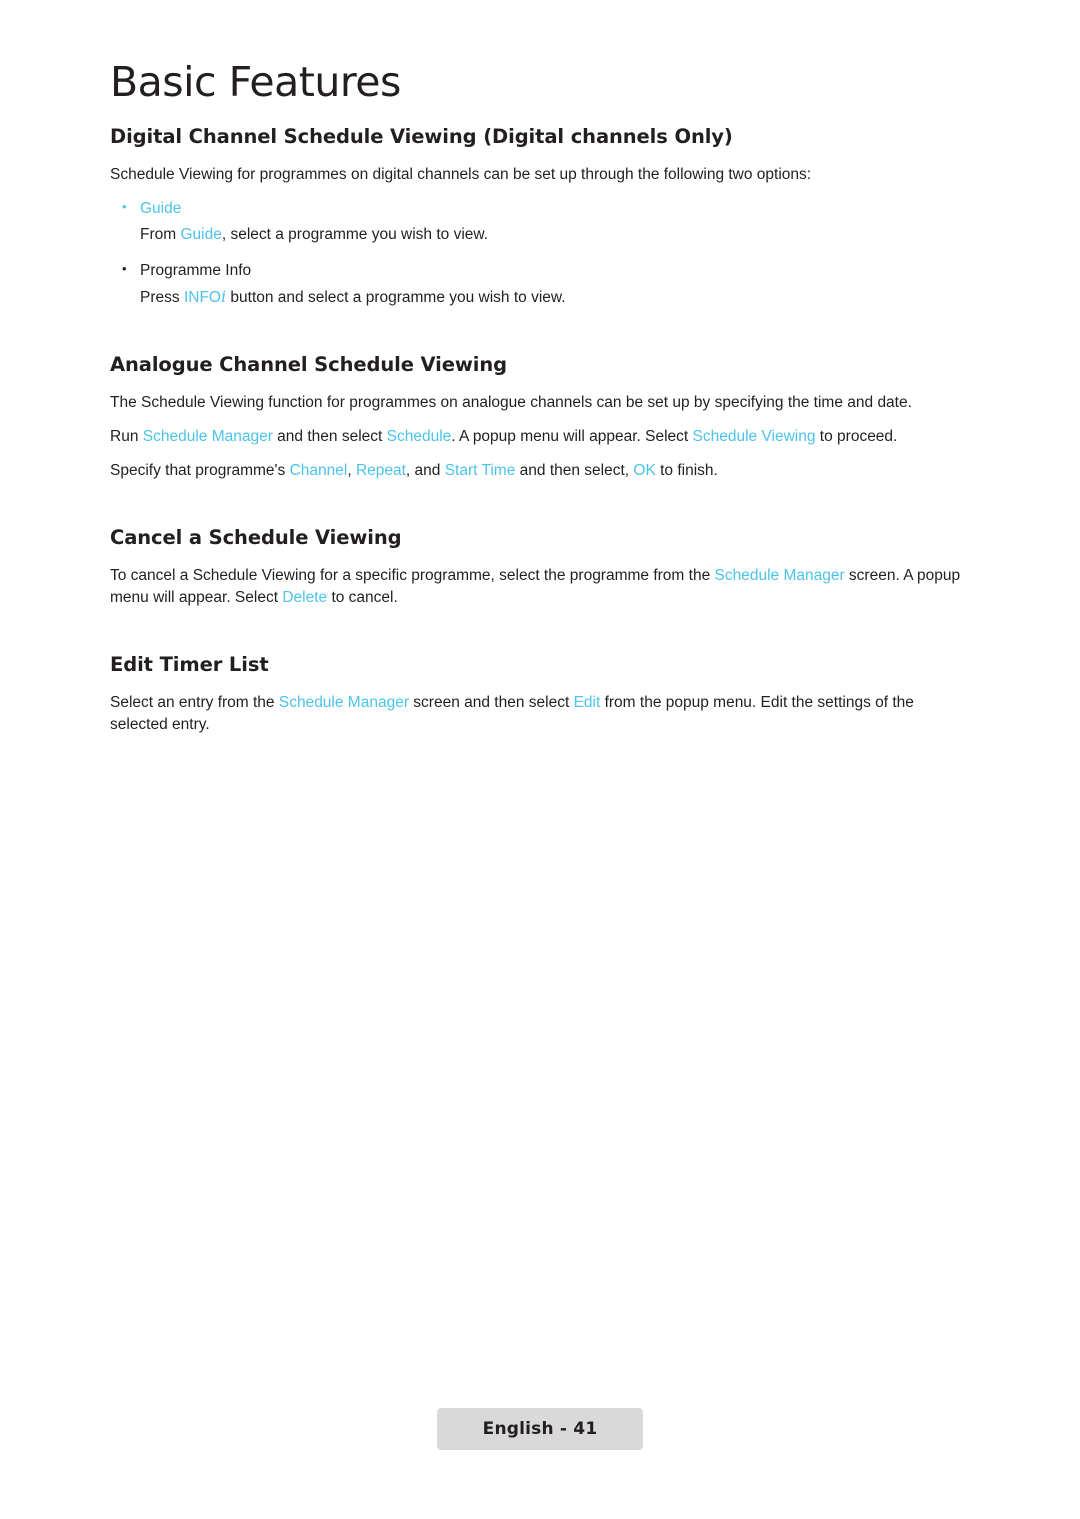  What do you see at coordinates (201, 235) in the screenshot?
I see `guide-link: Guide` at bounding box center [201, 235].